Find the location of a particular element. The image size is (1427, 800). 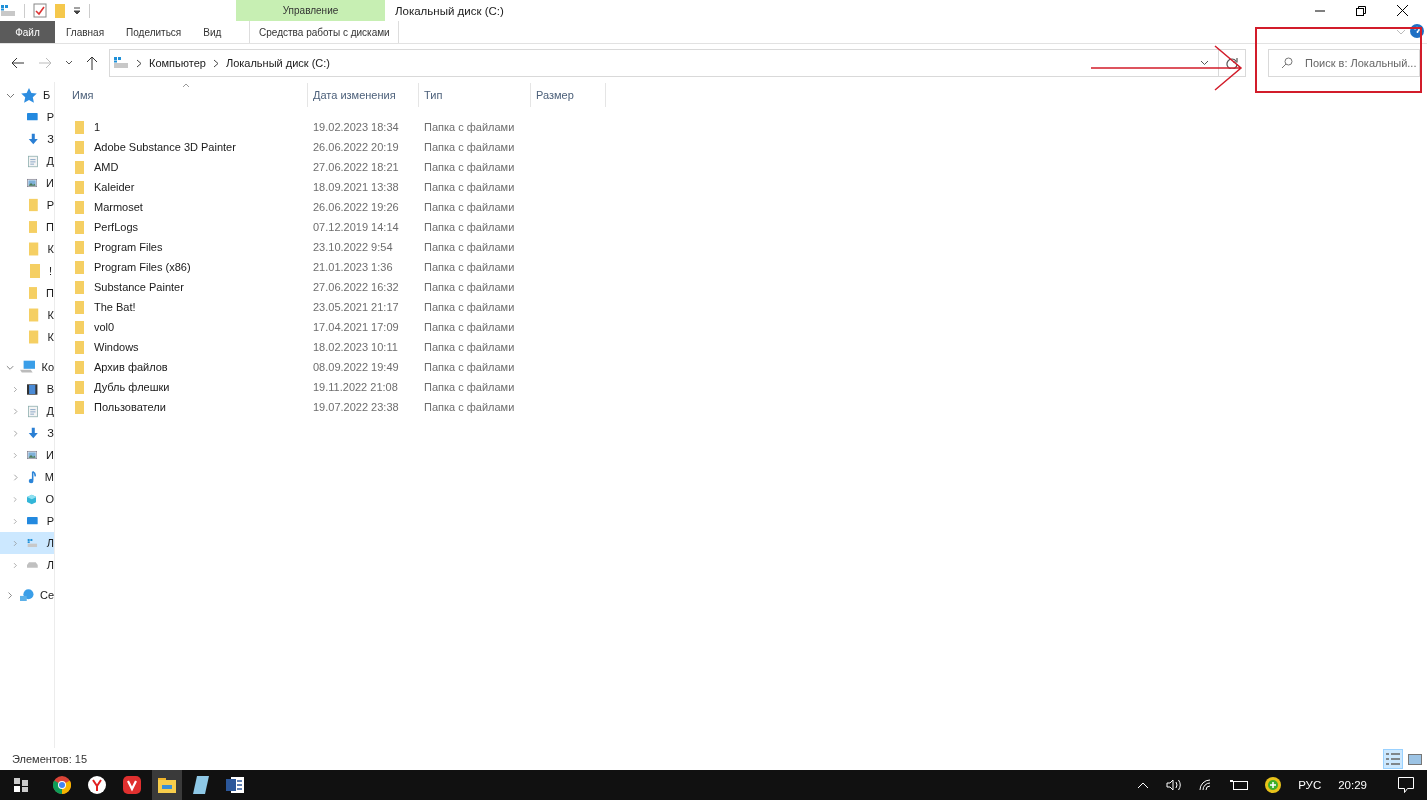

picture-icon is located at coordinates (32, 183).